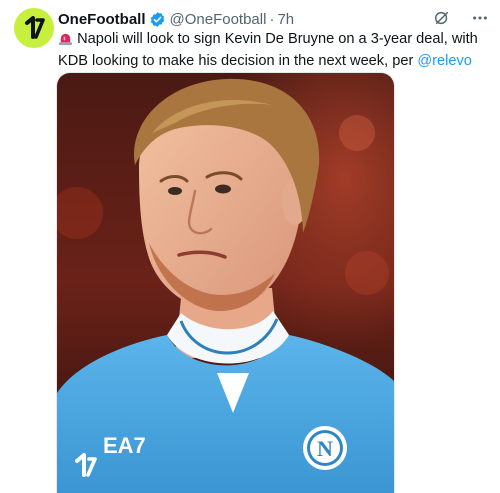 This screenshot has height=493, width=500. I want to click on handle: @OneFootball, so click(218, 19).